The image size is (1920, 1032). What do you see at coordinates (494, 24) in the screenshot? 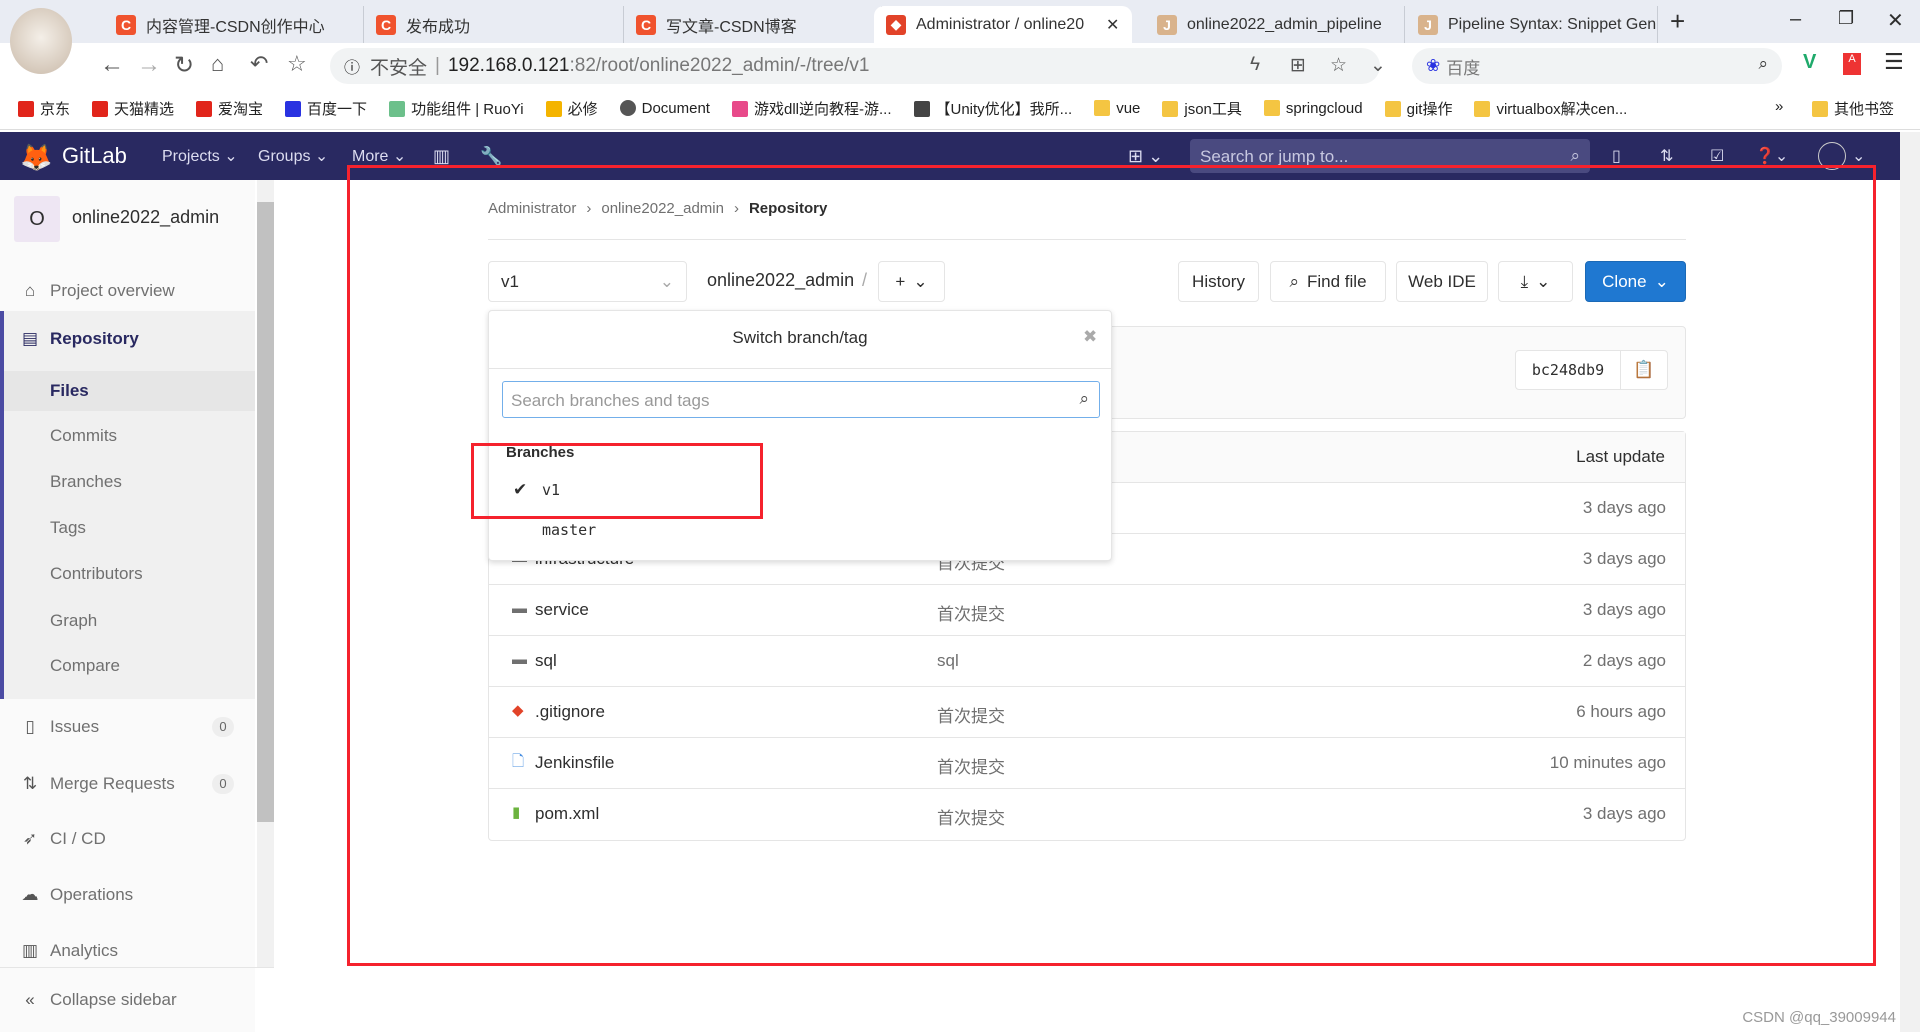
I see `browser-tab: C 发布成功` at bounding box center [494, 24].